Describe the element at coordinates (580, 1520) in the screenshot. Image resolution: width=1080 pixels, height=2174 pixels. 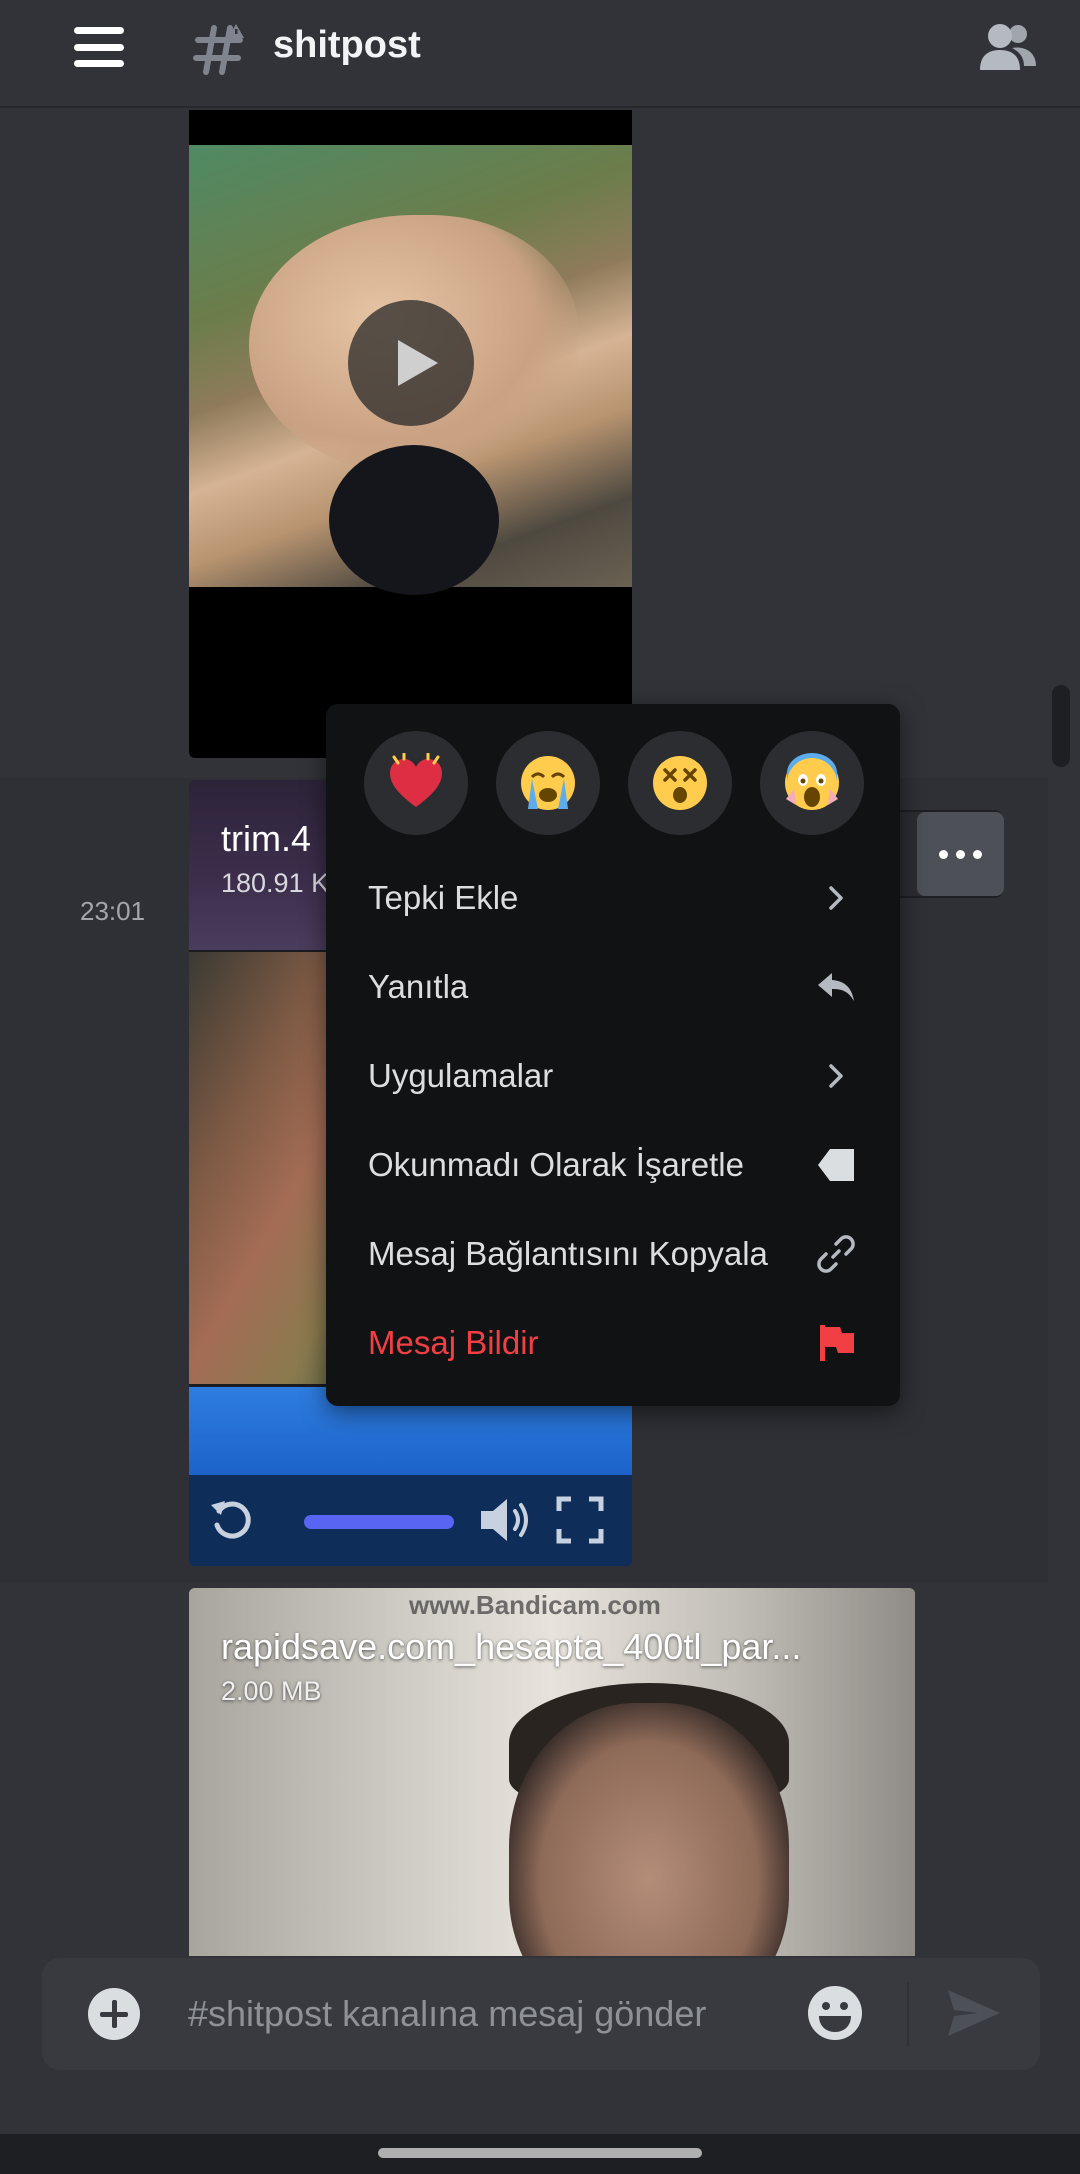
I see `fullscreen-icon` at that location.